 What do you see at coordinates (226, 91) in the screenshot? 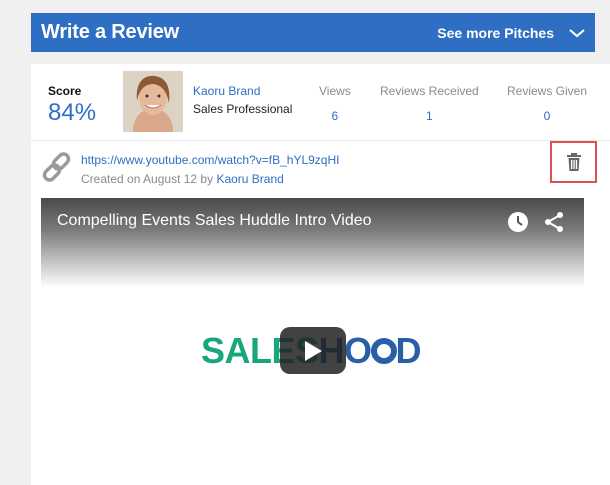
I see `profile-name-link: Kaoru Brand` at bounding box center [226, 91].